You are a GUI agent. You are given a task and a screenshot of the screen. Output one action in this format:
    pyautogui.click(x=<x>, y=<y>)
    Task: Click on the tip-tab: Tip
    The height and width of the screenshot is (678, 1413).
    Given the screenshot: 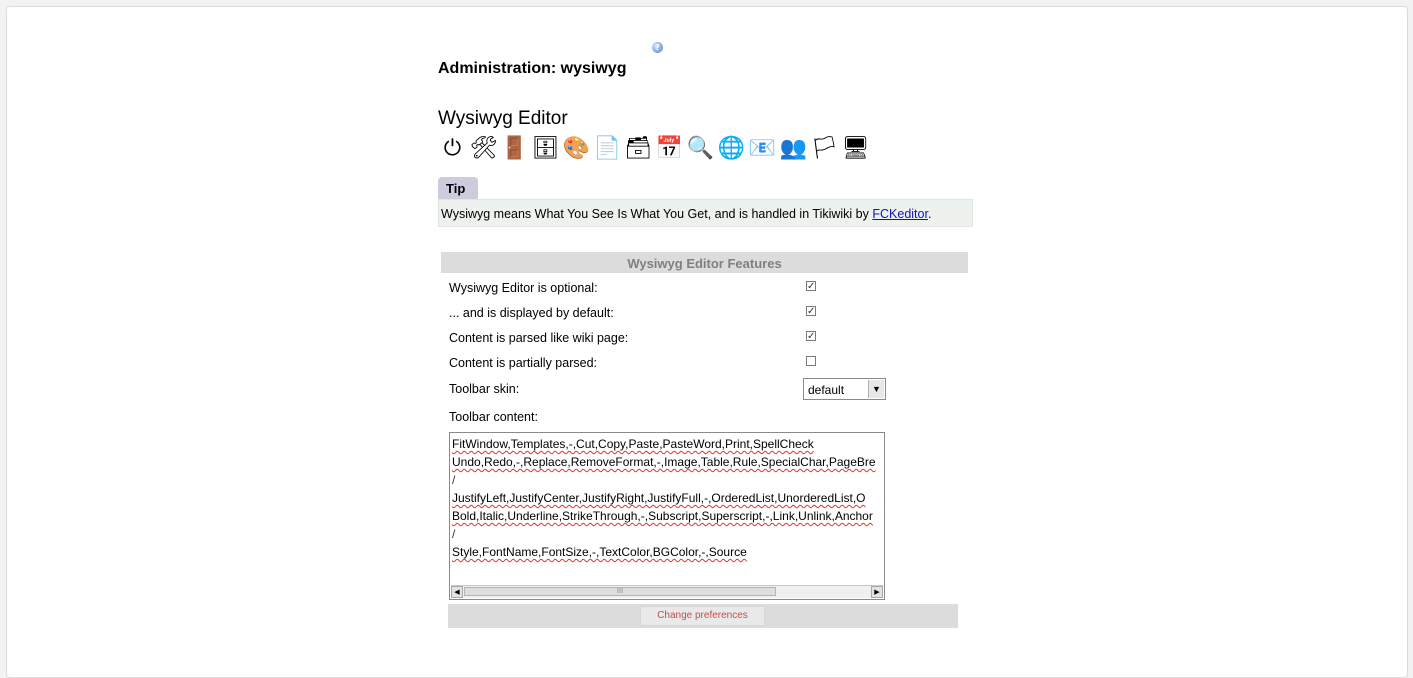 What is the action you would take?
    pyautogui.click(x=458, y=188)
    